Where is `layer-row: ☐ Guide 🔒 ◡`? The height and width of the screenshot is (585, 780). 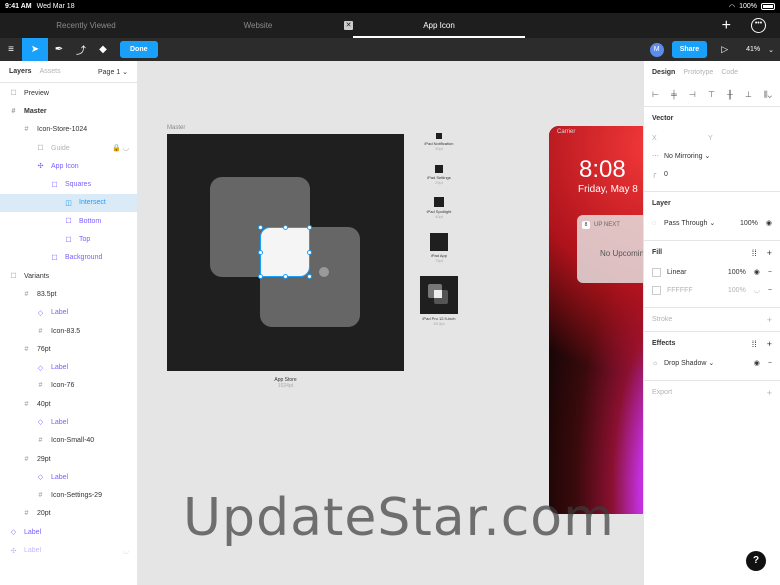
layer-row: ☐ Guide 🔒 ◡ is located at coordinates (68, 148).